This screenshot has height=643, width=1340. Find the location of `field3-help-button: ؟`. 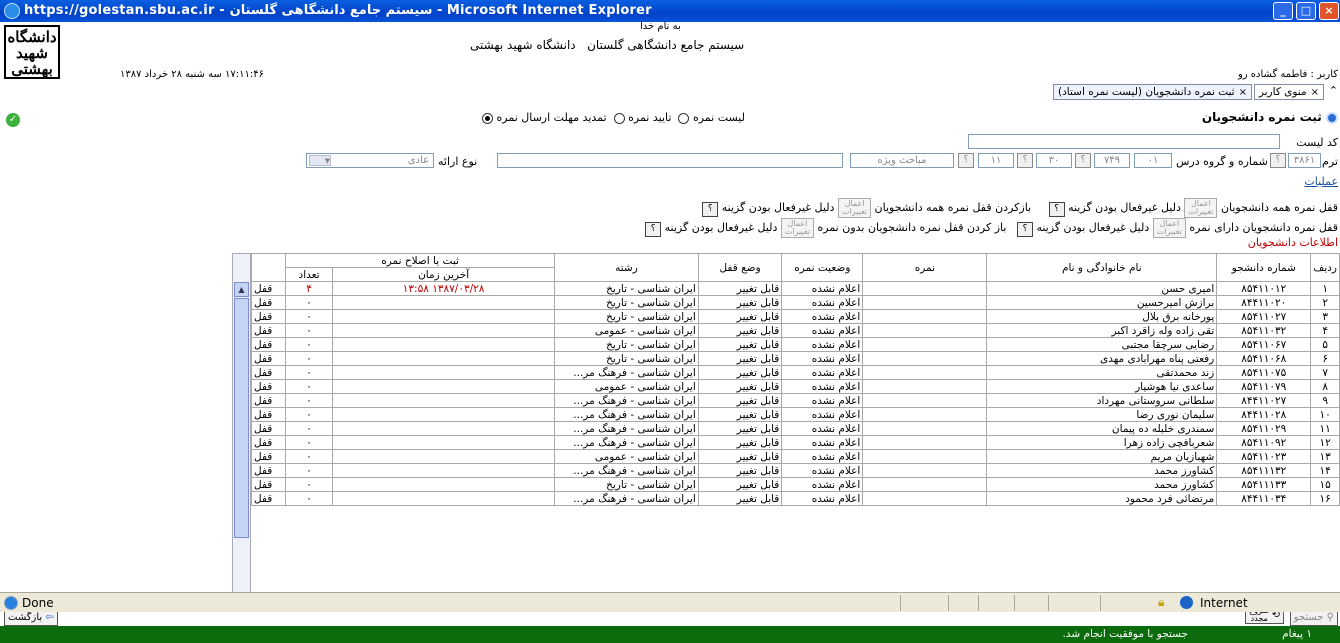

field3-help-button: ؟ is located at coordinates (1025, 160).